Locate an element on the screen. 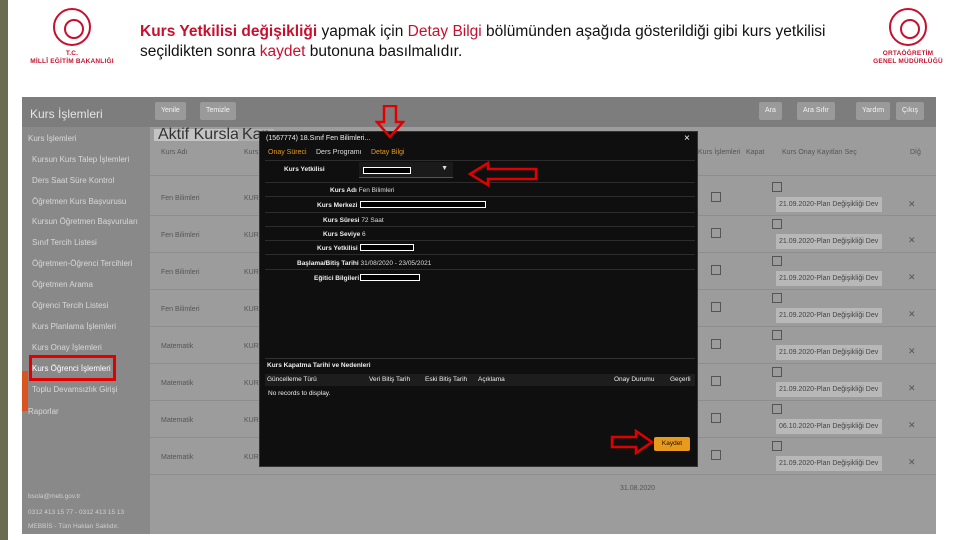 This screenshot has width=960, height=540. sidebar-item-ders-saat: Ders Saat Süre Kontrol is located at coordinates (73, 180).